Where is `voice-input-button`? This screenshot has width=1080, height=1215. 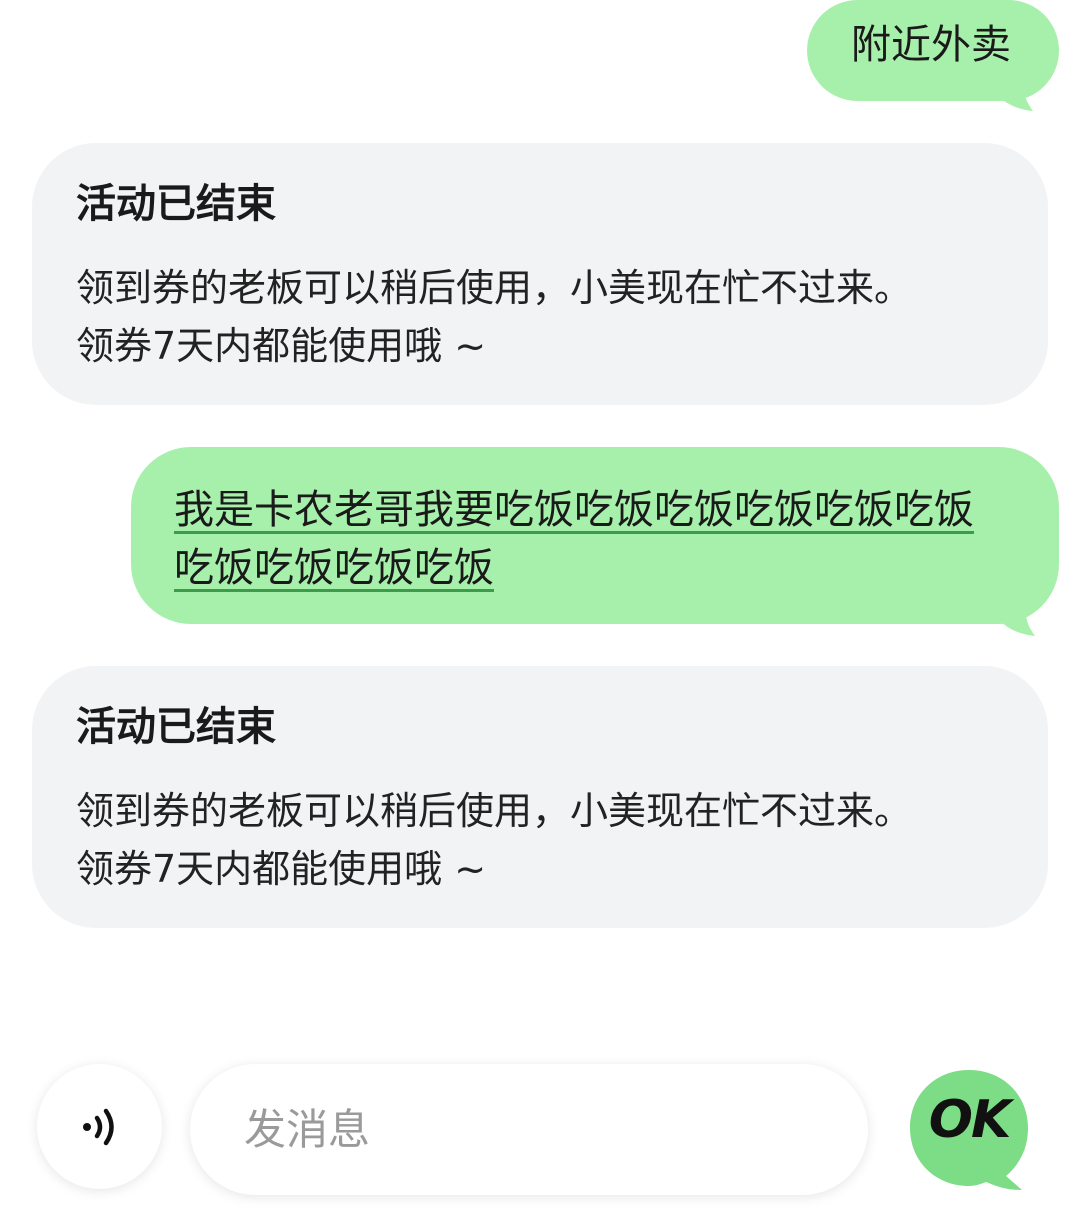
voice-input-button is located at coordinates (99, 1126).